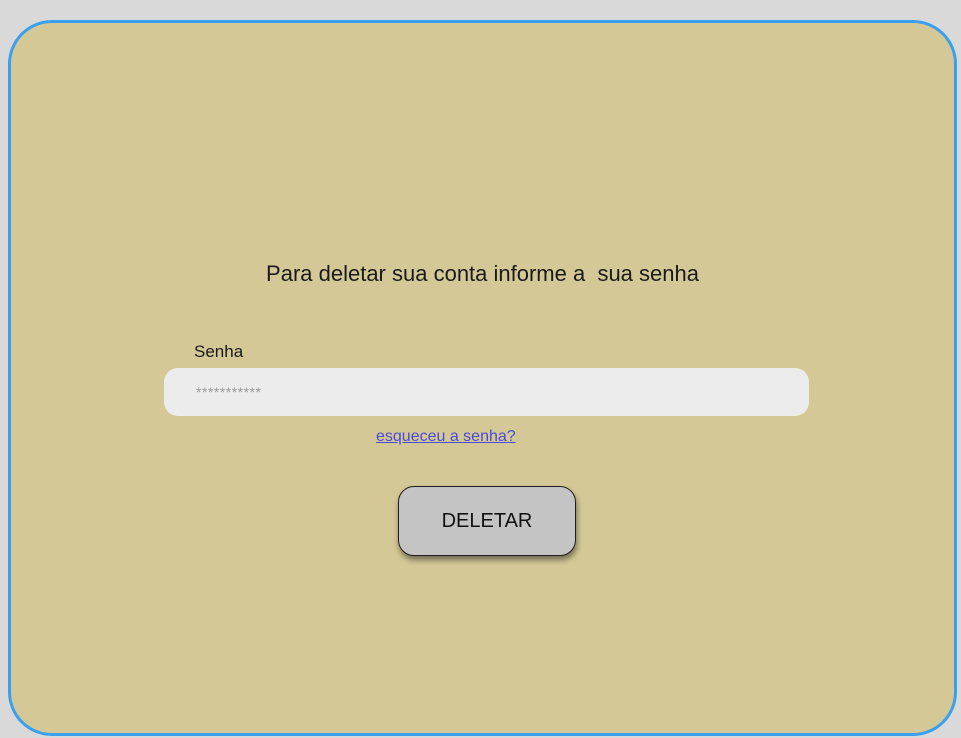 This screenshot has width=961, height=738. What do you see at coordinates (487, 521) in the screenshot?
I see `delete-button: DELETAR` at bounding box center [487, 521].